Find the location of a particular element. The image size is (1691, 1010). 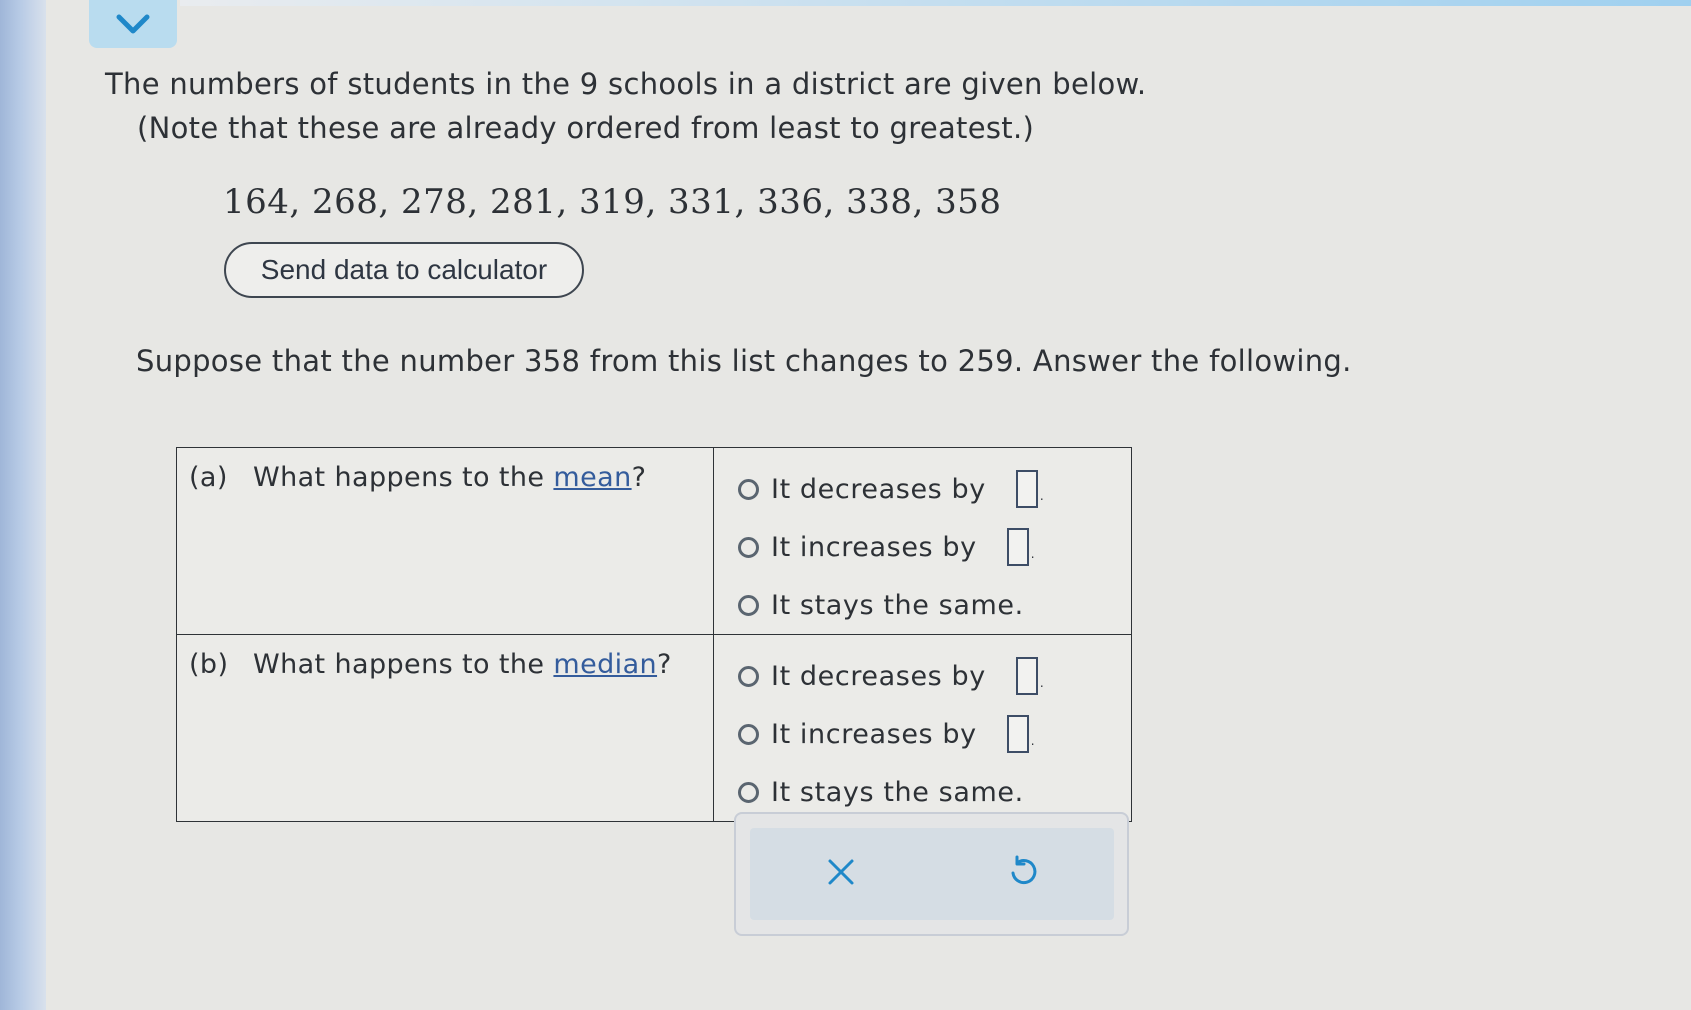

chevron-down-icon is located at coordinates (133, 24).